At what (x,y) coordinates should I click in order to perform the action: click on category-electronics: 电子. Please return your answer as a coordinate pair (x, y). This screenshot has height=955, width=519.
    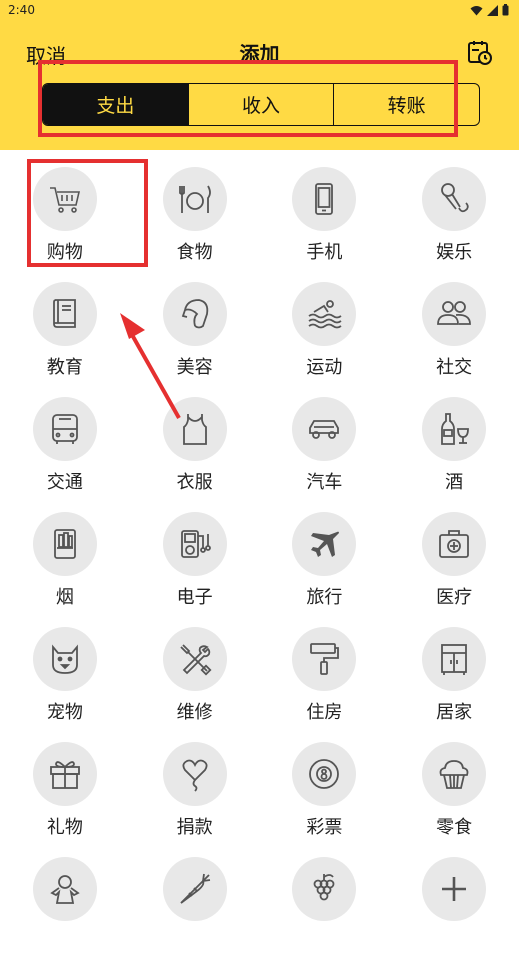
    Looking at the image, I should click on (195, 552).